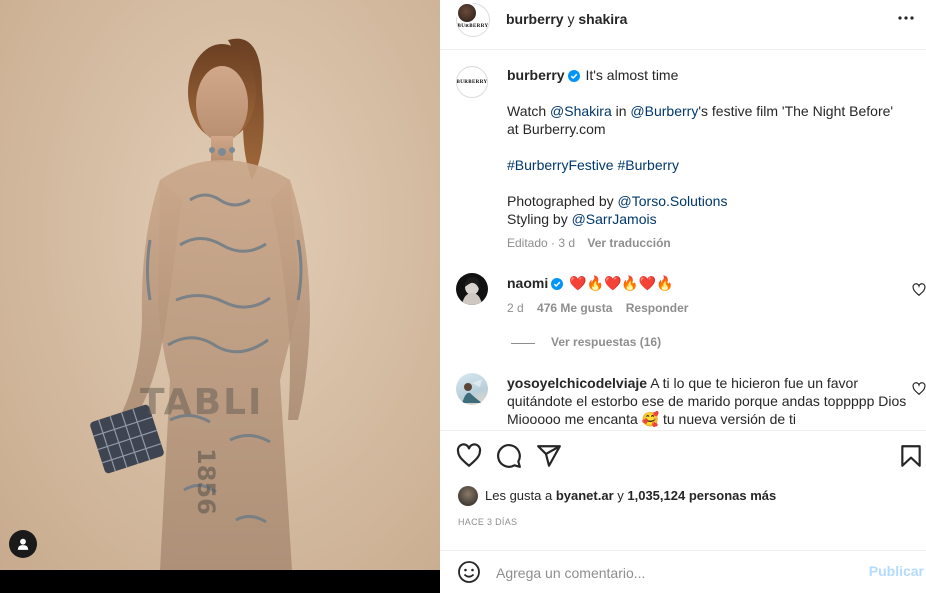 This screenshot has height=593, width=926. What do you see at coordinates (664, 111) in the screenshot?
I see `mention-link: @Burberry` at bounding box center [664, 111].